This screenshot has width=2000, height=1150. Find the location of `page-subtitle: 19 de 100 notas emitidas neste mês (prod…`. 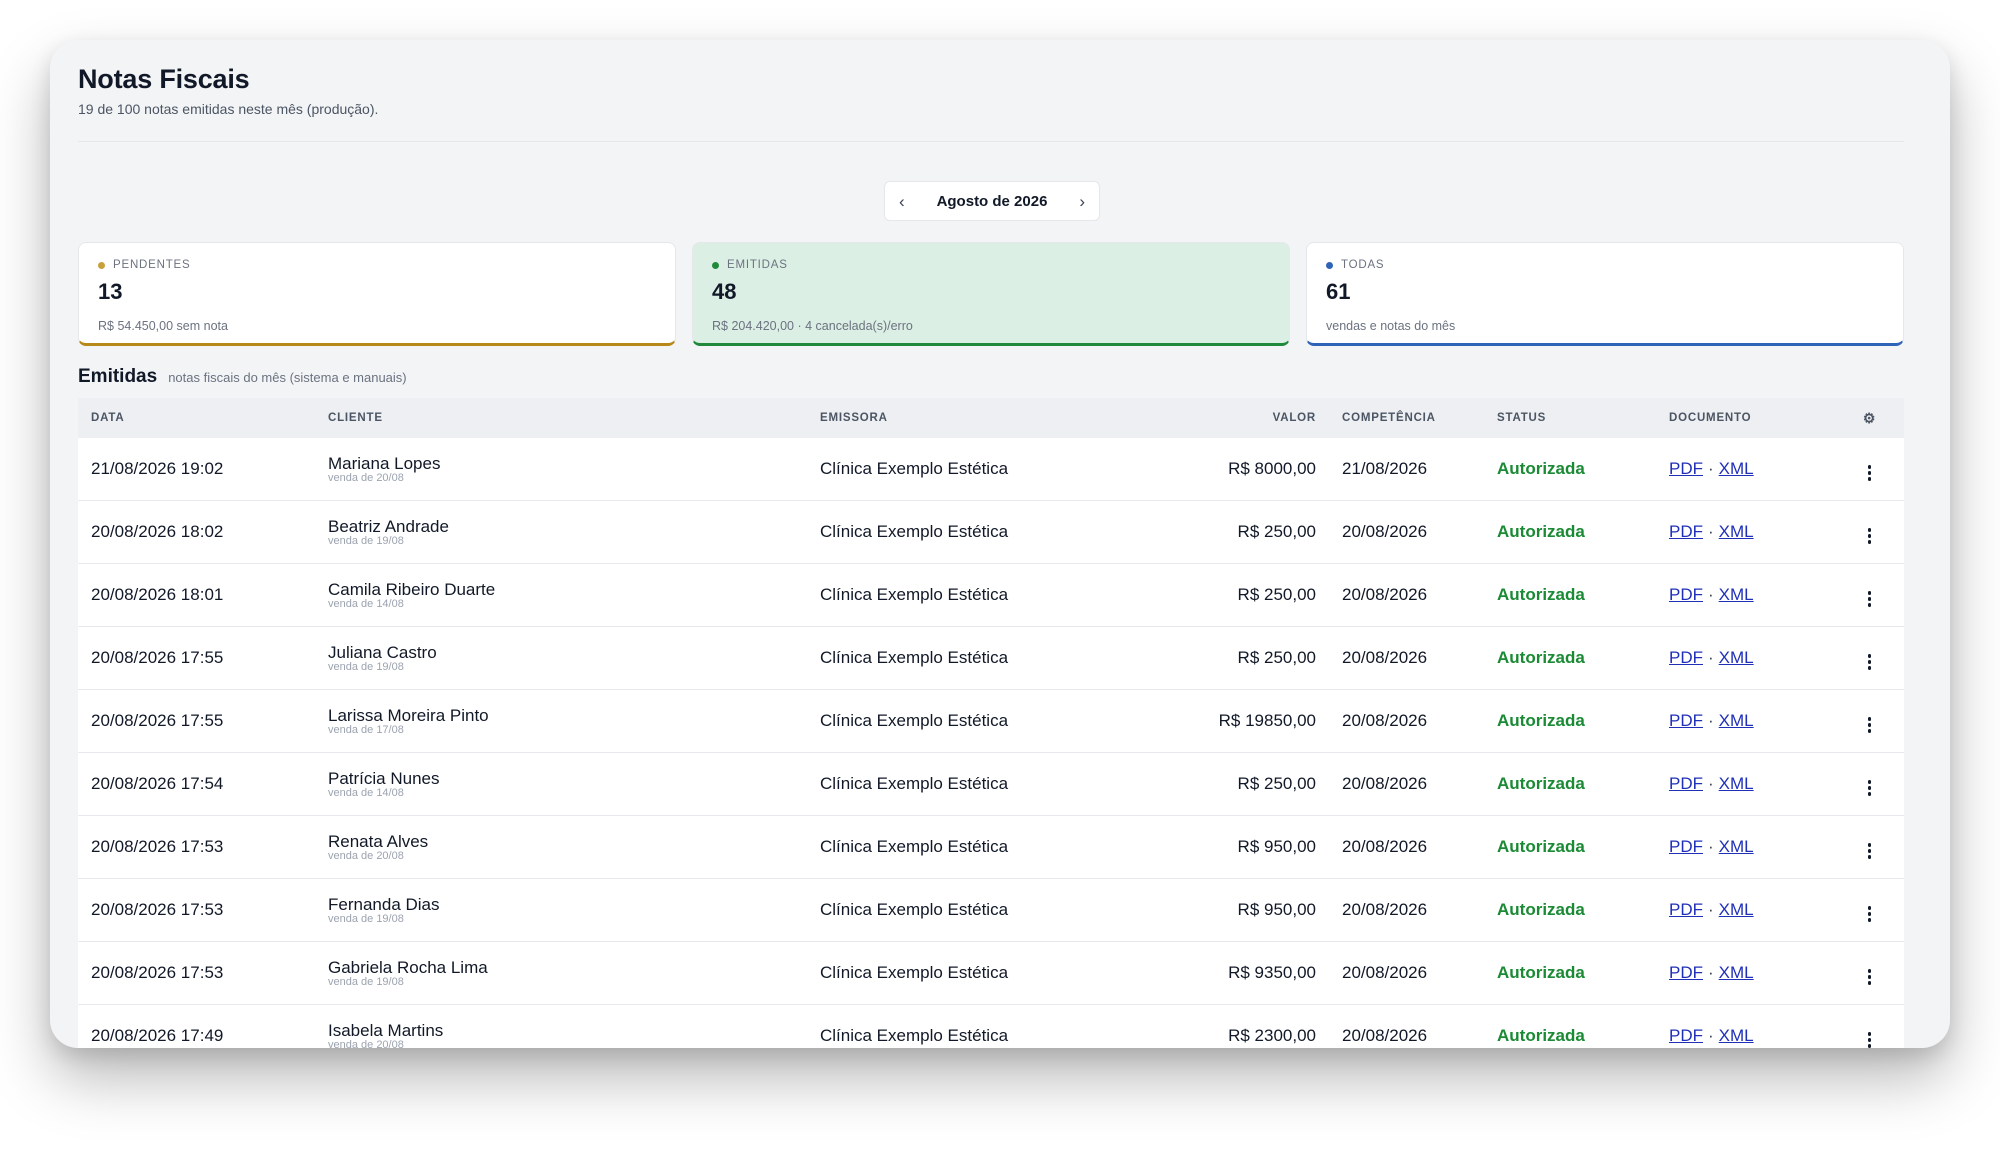

page-subtitle: 19 de 100 notas emitidas neste mês (prod… is located at coordinates (228, 109).